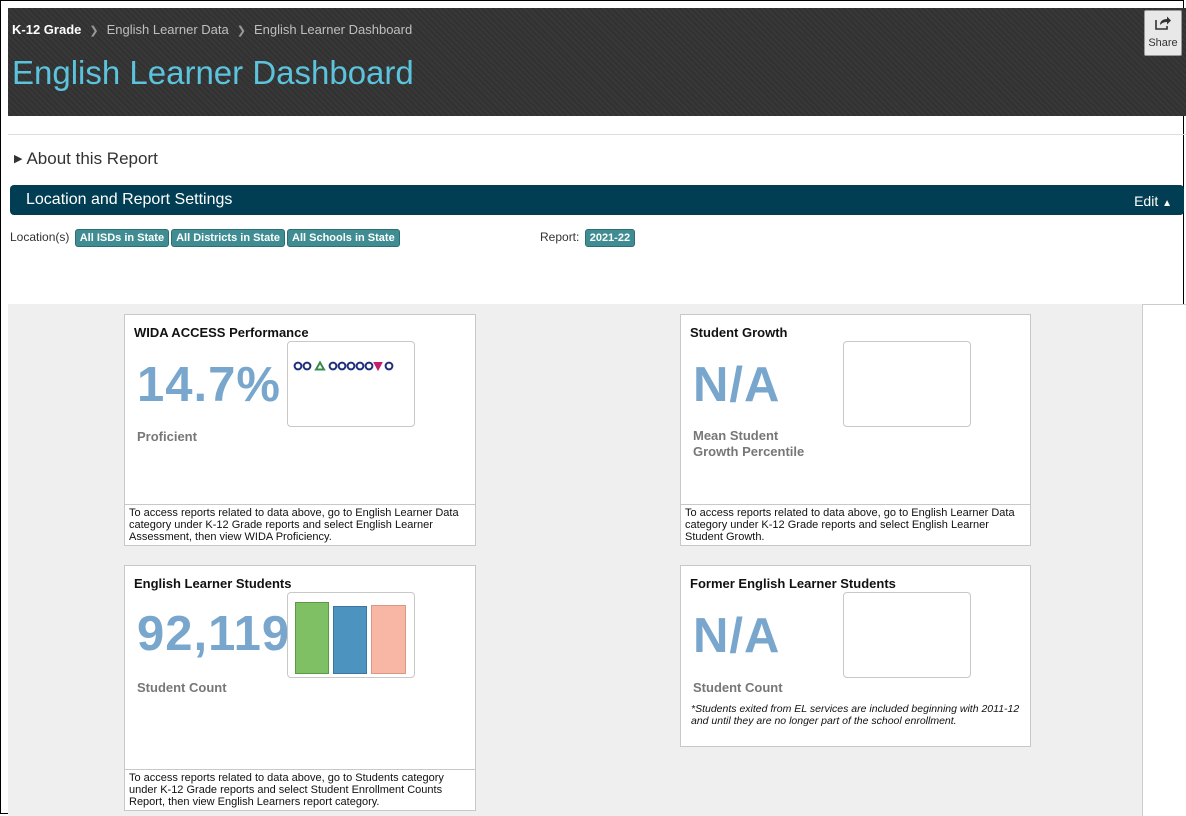 The image size is (1186, 816). Describe the element at coordinates (122, 238) in the screenshot. I see `location-pill-isds: All ISDs in State` at that location.